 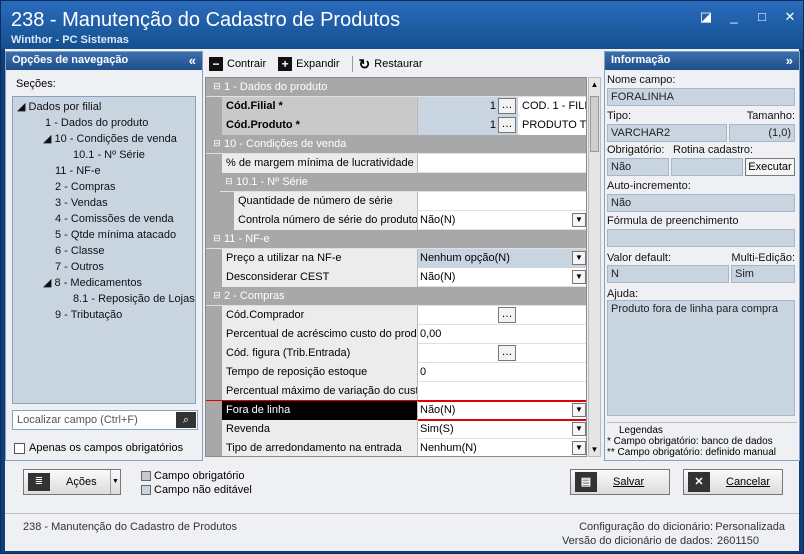 I want to click on grid-field-row: Cód.Filial * 1… COD. 1 - FILI, so click(x=396, y=106).